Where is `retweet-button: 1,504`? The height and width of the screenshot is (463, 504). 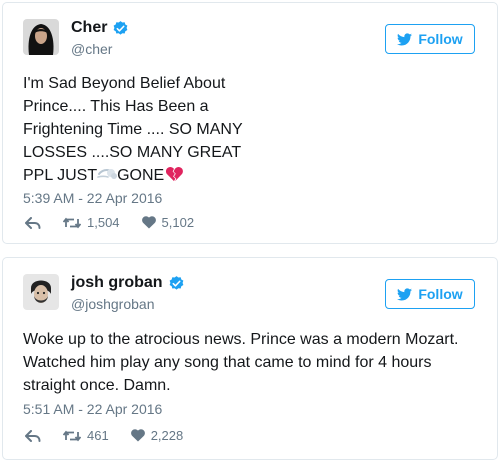 retweet-button: 1,504 is located at coordinates (91, 222).